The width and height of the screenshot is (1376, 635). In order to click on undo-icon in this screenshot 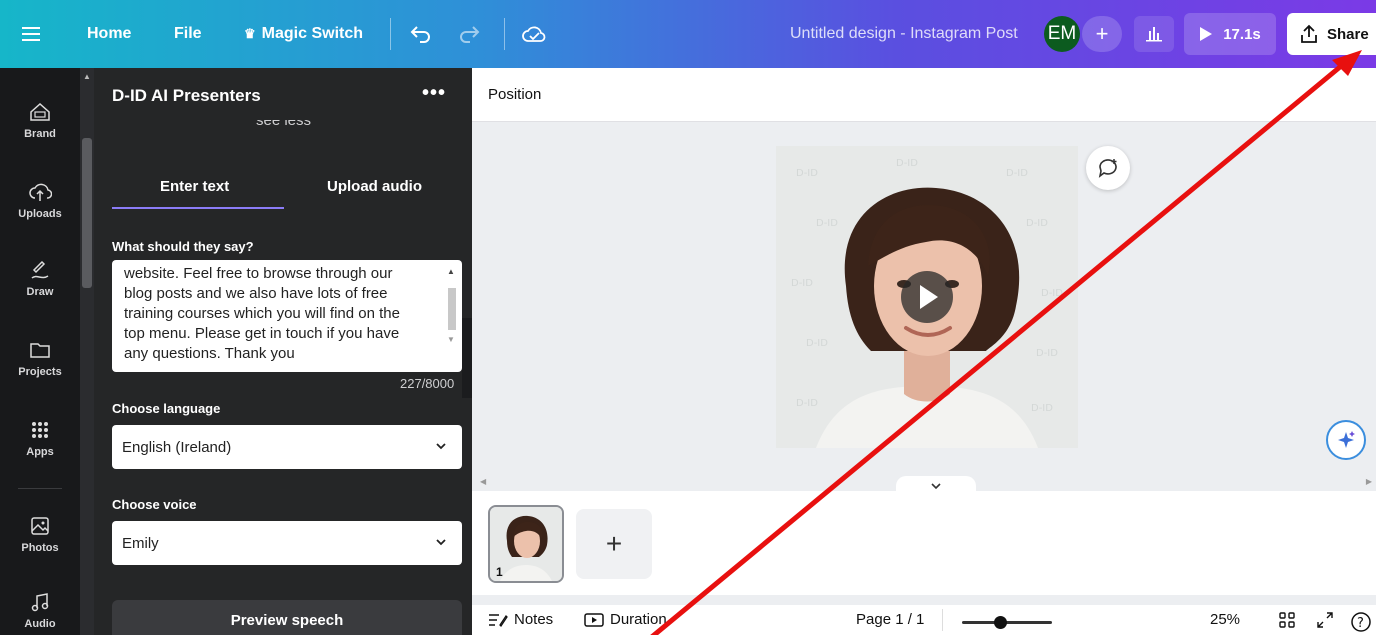, I will do `click(421, 34)`.